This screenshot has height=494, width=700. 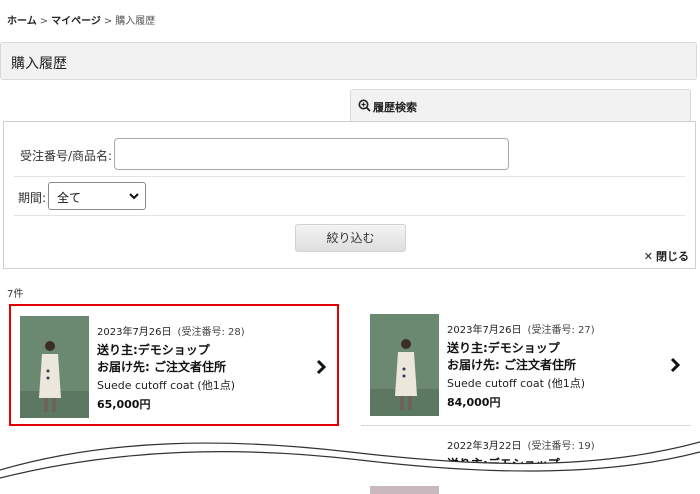 What do you see at coordinates (134, 196) in the screenshot?
I see `chevron-down-icon` at bounding box center [134, 196].